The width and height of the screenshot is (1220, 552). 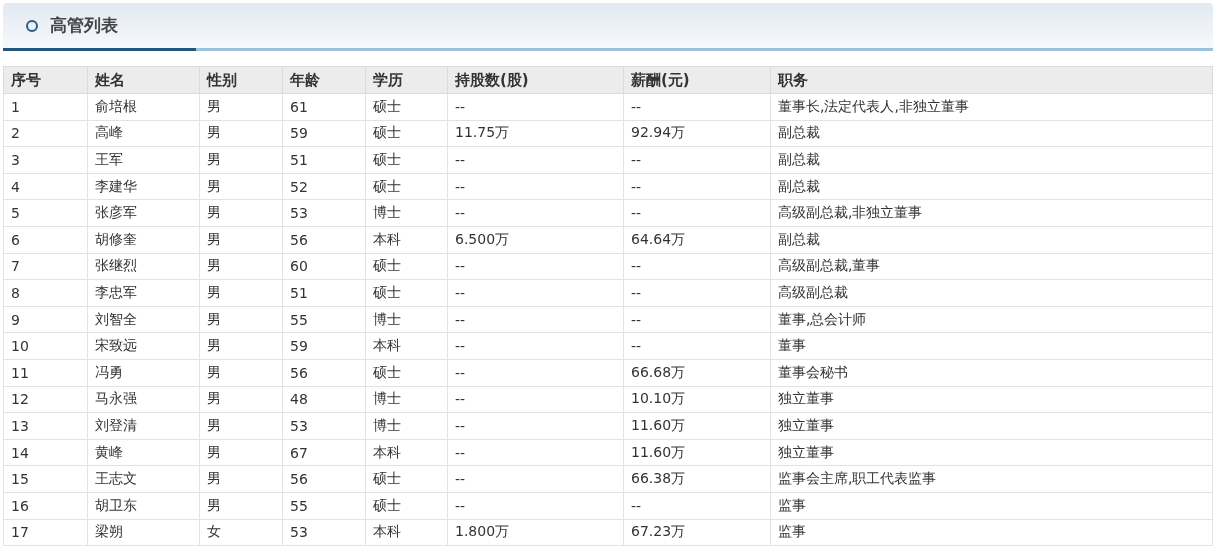 What do you see at coordinates (143, 426) in the screenshot?
I see `table-cell: 刘登清` at bounding box center [143, 426].